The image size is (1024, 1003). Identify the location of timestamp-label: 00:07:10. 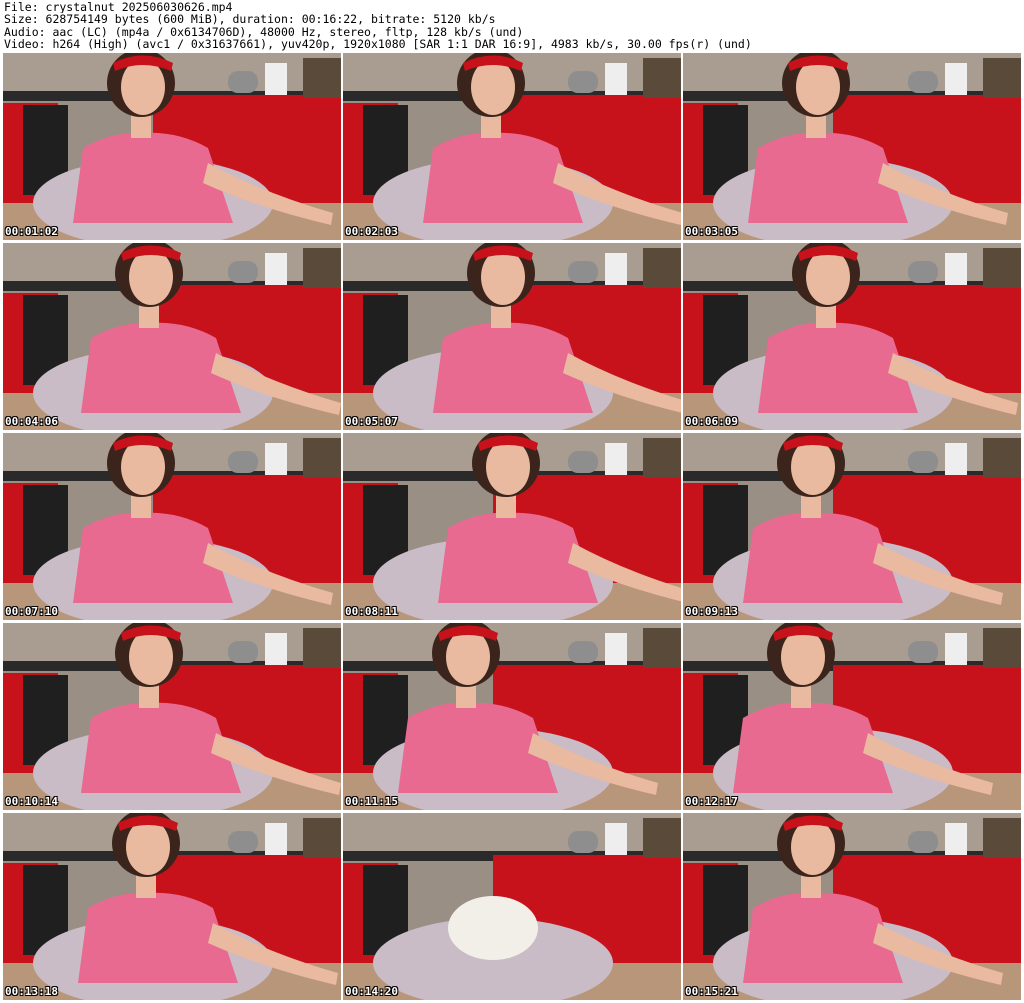
(31, 611).